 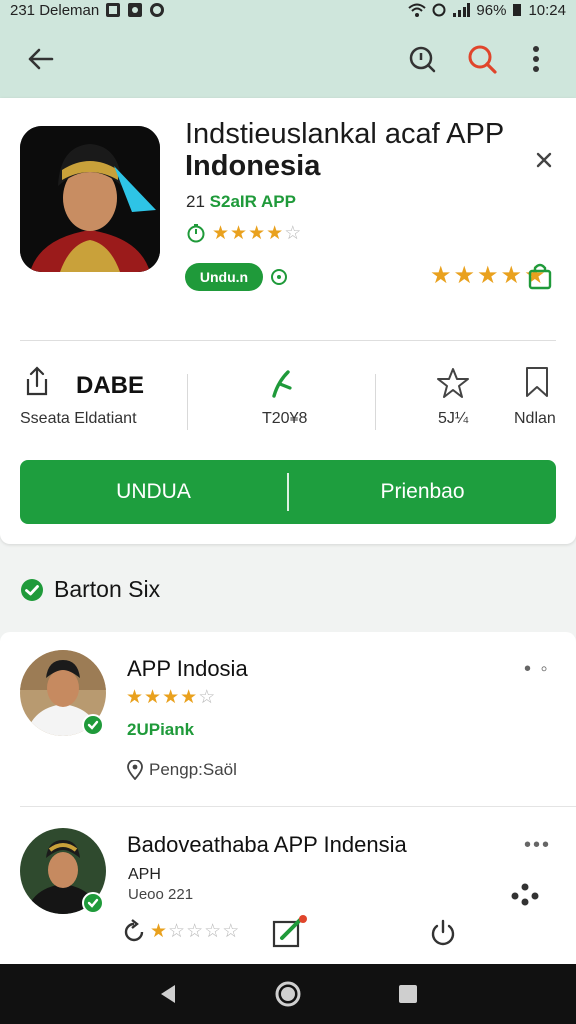 What do you see at coordinates (443, 933) in the screenshot?
I see `power-icon` at bounding box center [443, 933].